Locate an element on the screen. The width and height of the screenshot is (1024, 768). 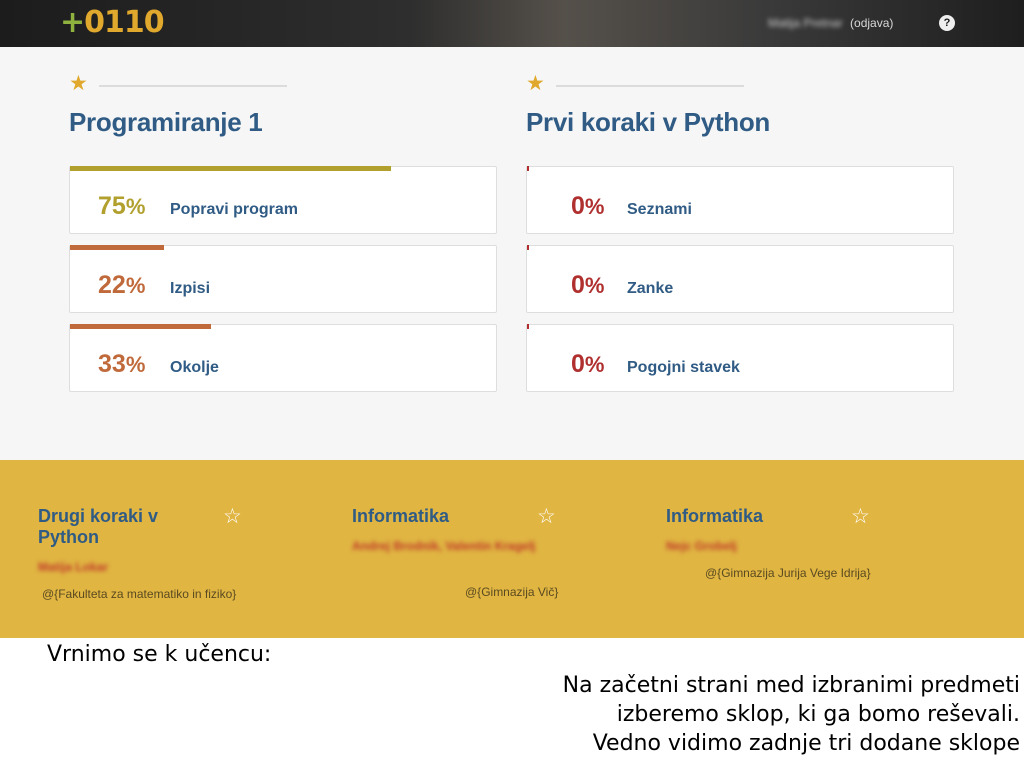
topic-card: 0% Zanke is located at coordinates (740, 279).